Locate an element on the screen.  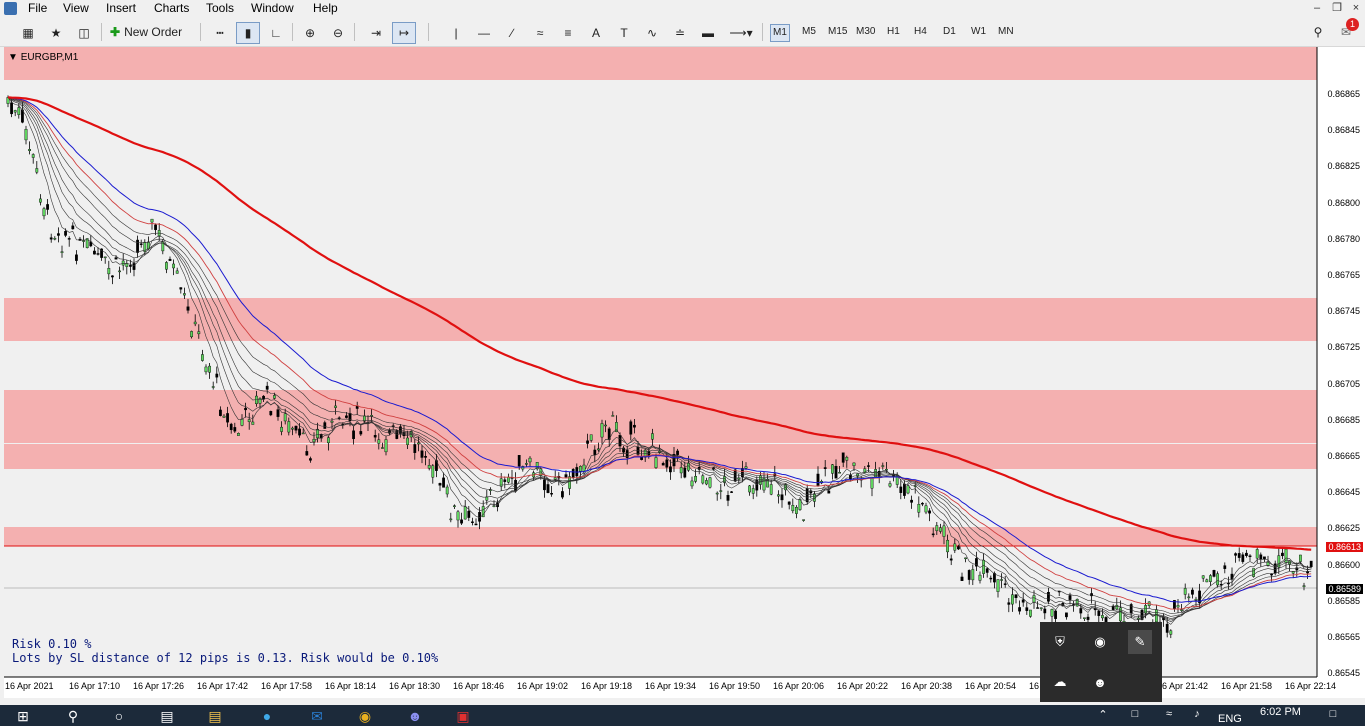
chart-shift-icon: ⇥ is located at coordinates (376, 33).